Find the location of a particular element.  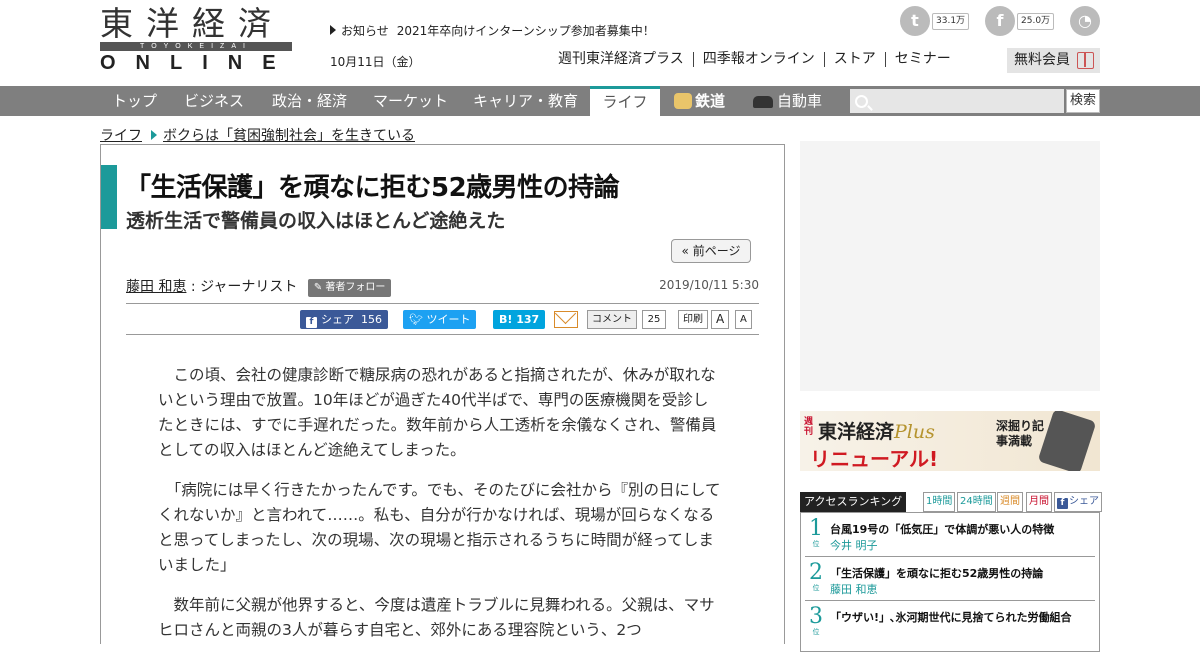

gift-icon is located at coordinates (1085, 60).